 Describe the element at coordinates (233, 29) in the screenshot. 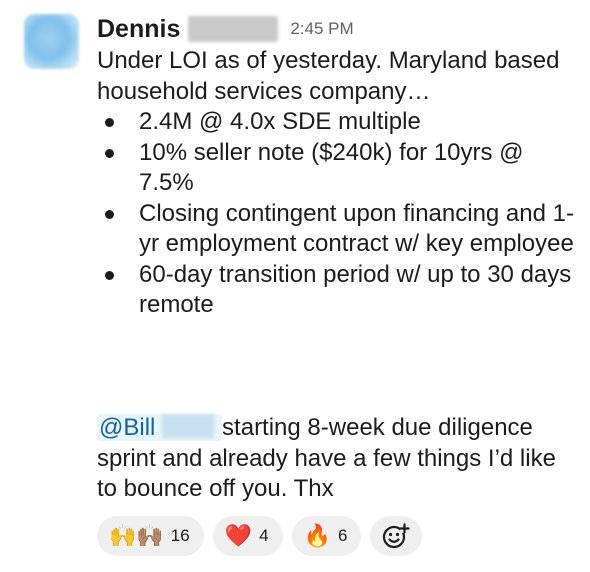

I see `redacted-surname` at that location.